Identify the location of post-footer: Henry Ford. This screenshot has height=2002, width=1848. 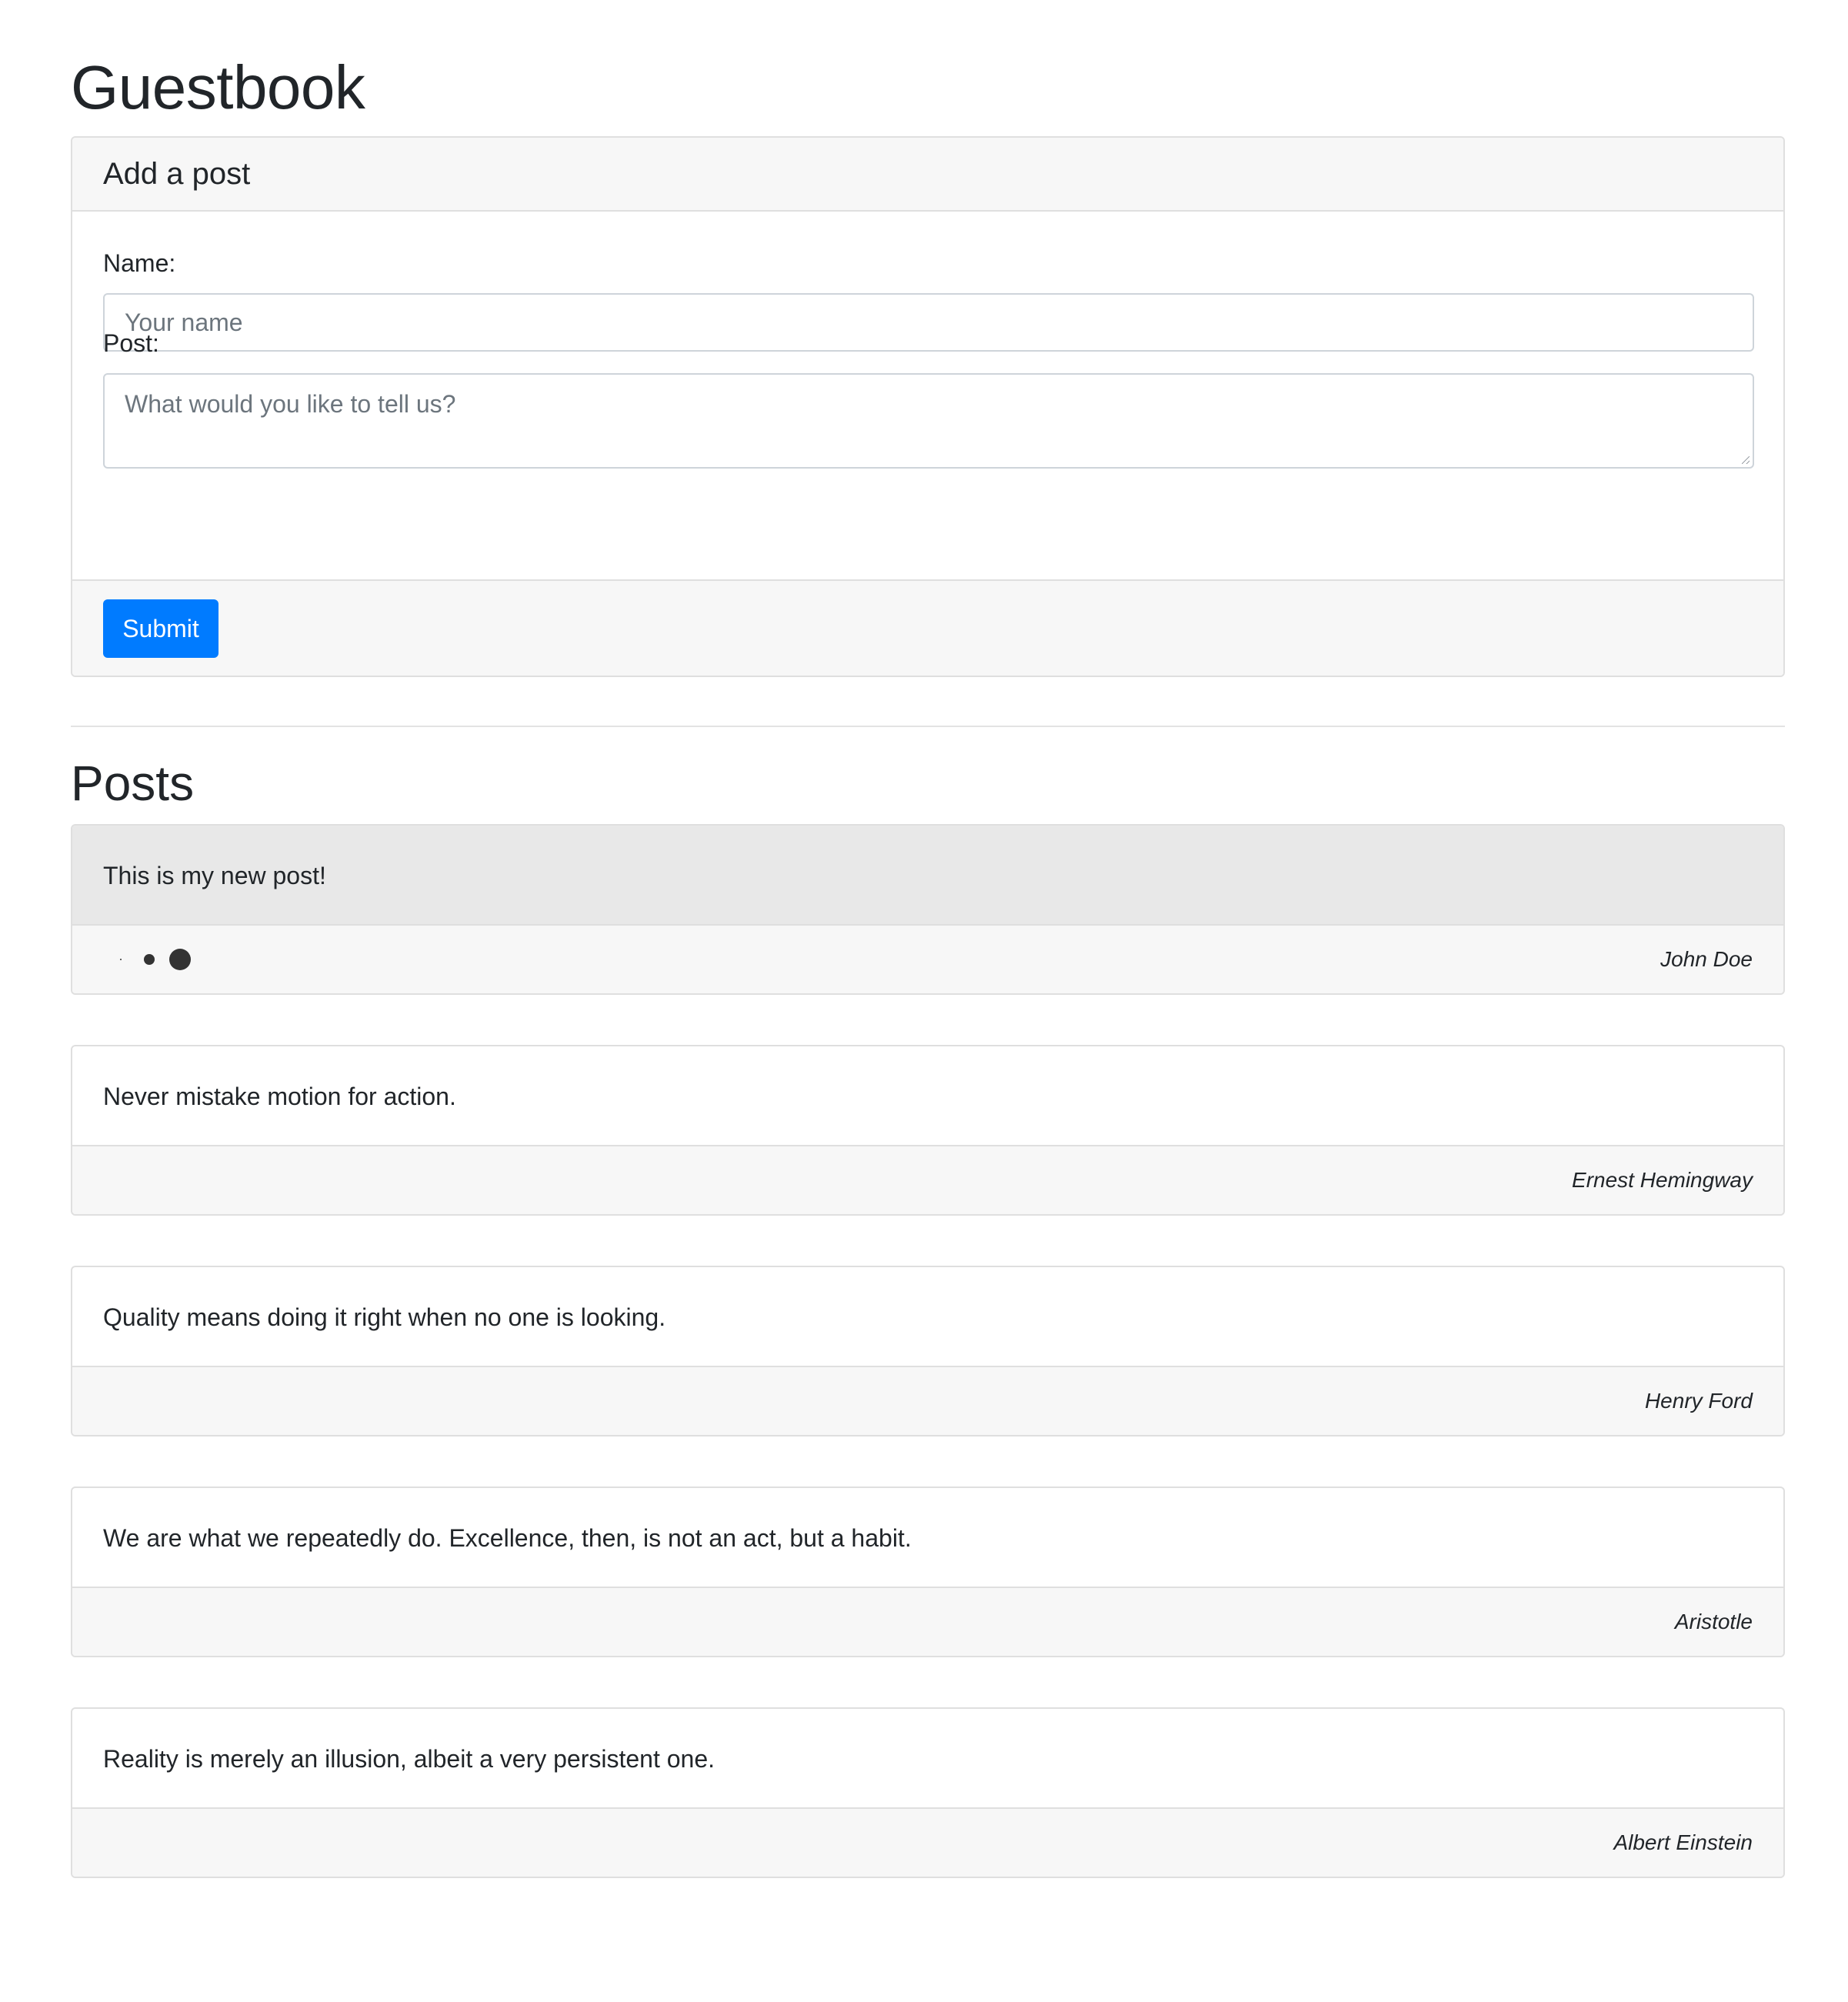
(927, 1401).